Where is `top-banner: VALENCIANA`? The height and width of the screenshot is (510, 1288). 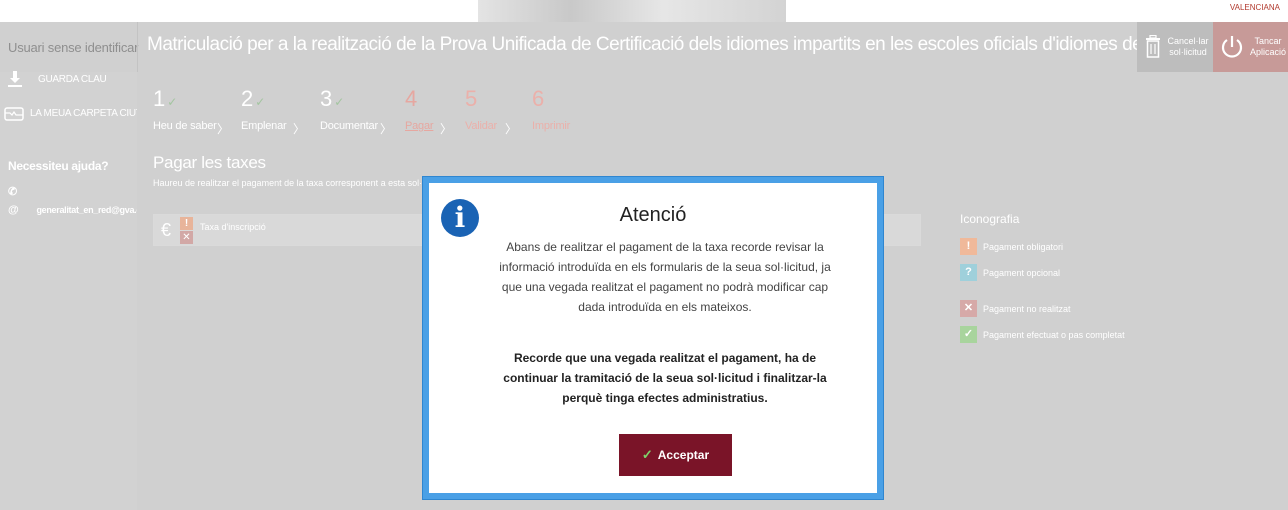
top-banner: VALENCIANA is located at coordinates (644, 11).